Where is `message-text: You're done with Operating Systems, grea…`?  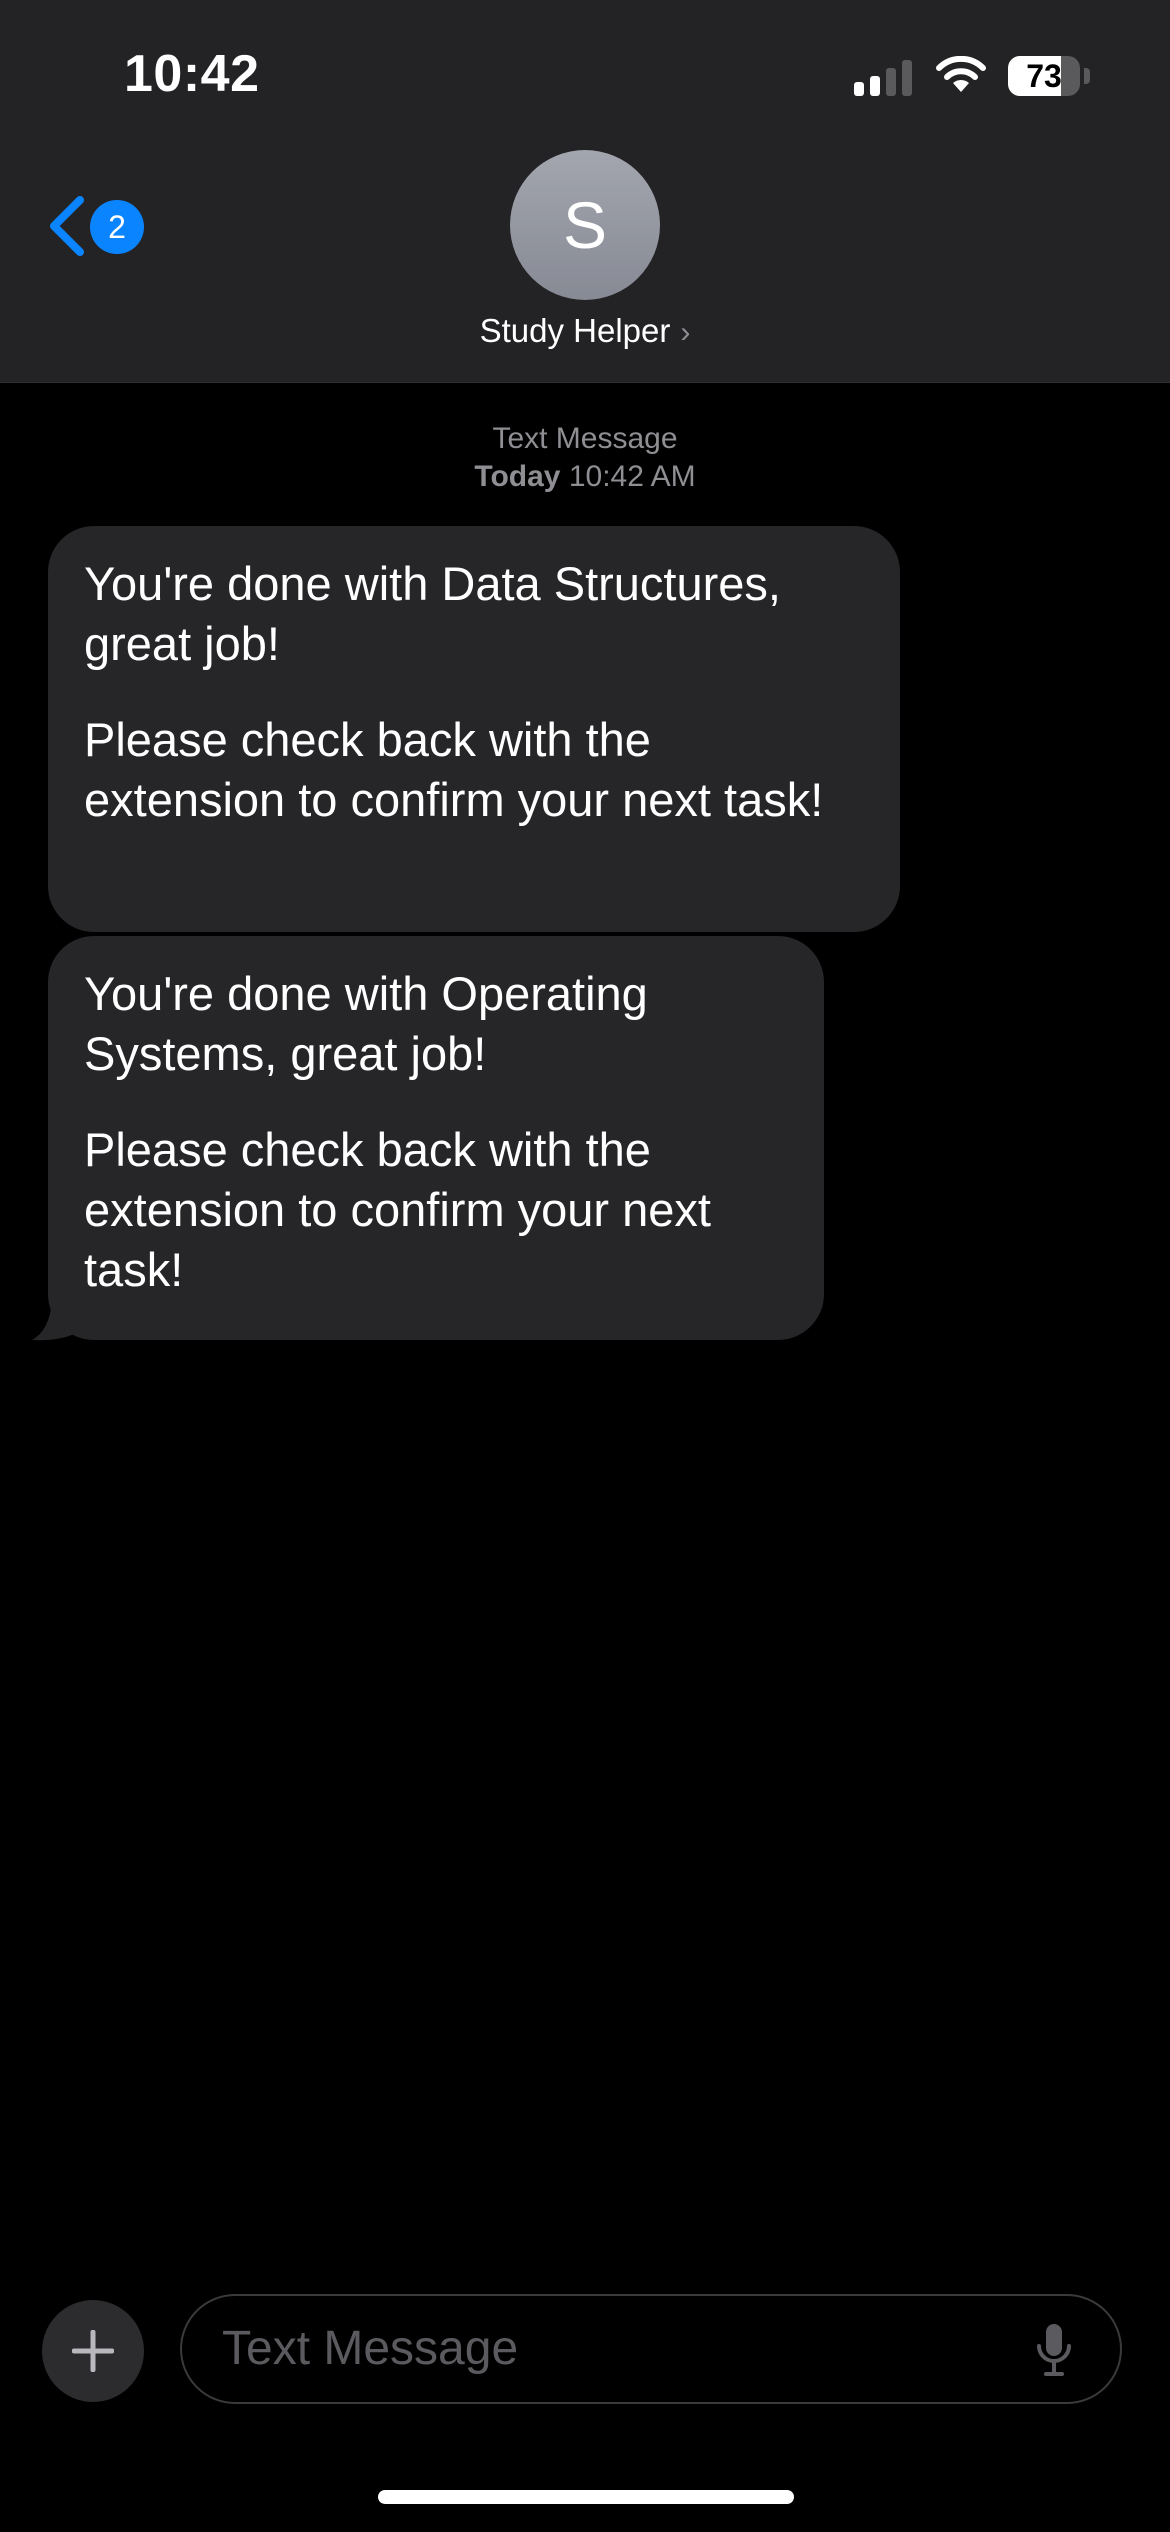
message-text: You're done with Operating Systems, grea… is located at coordinates (366, 1023).